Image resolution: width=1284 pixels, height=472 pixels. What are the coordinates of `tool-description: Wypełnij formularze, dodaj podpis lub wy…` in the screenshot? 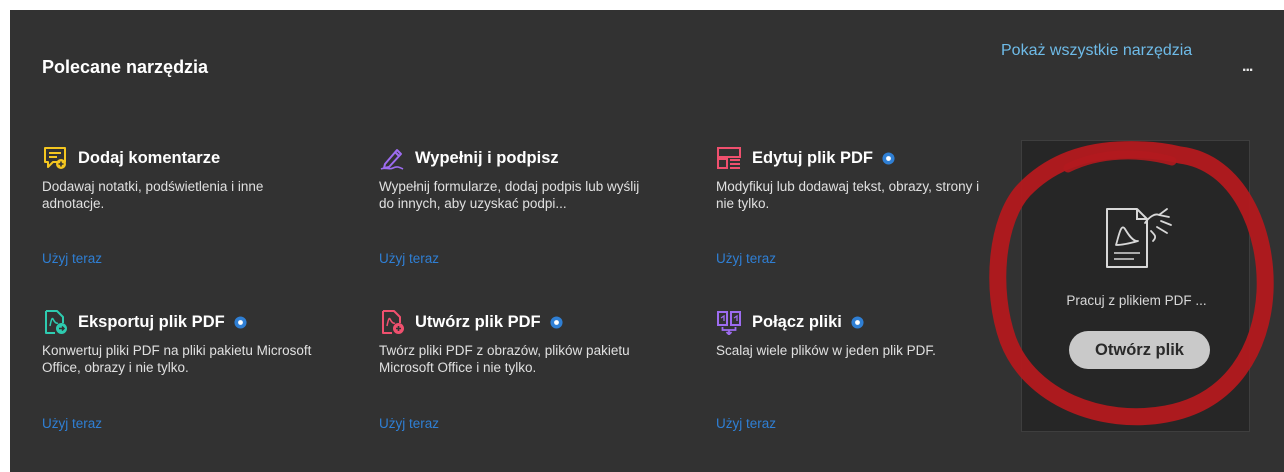 It's located at (509, 195).